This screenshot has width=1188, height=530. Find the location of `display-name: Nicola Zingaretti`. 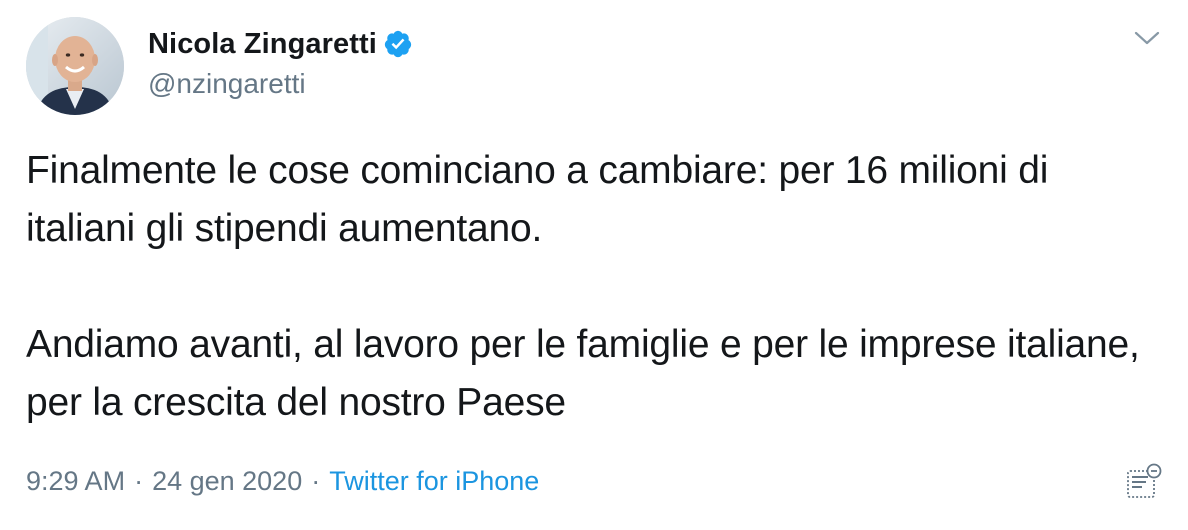

display-name: Nicola Zingaretti is located at coordinates (262, 44).